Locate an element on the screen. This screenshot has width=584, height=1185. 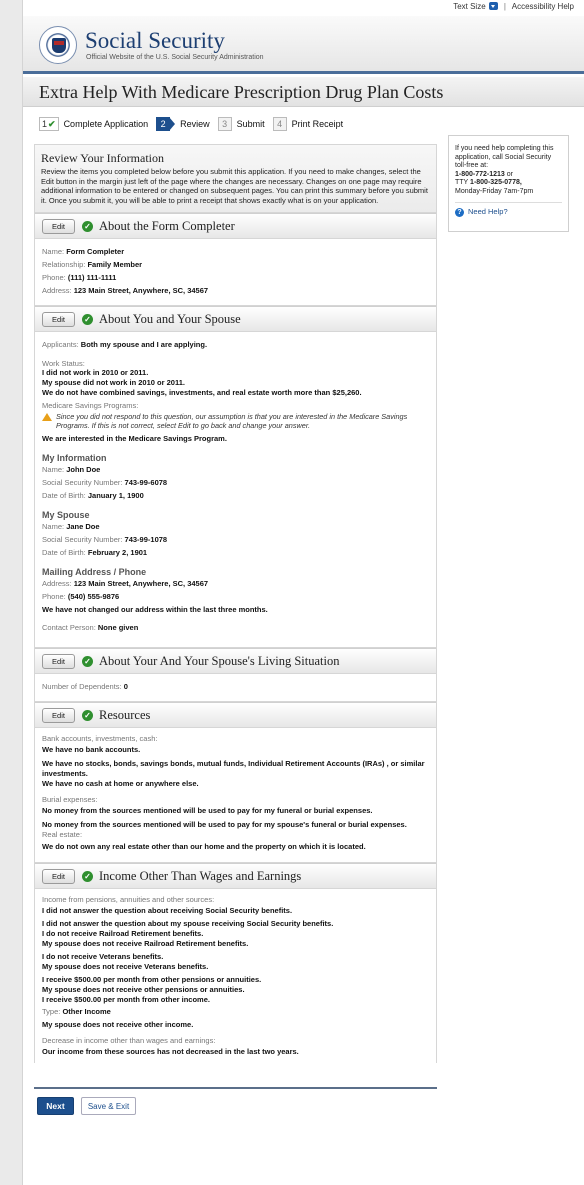
section-title: Income Other Than Wages and Earnings is located at coordinates (200, 875).